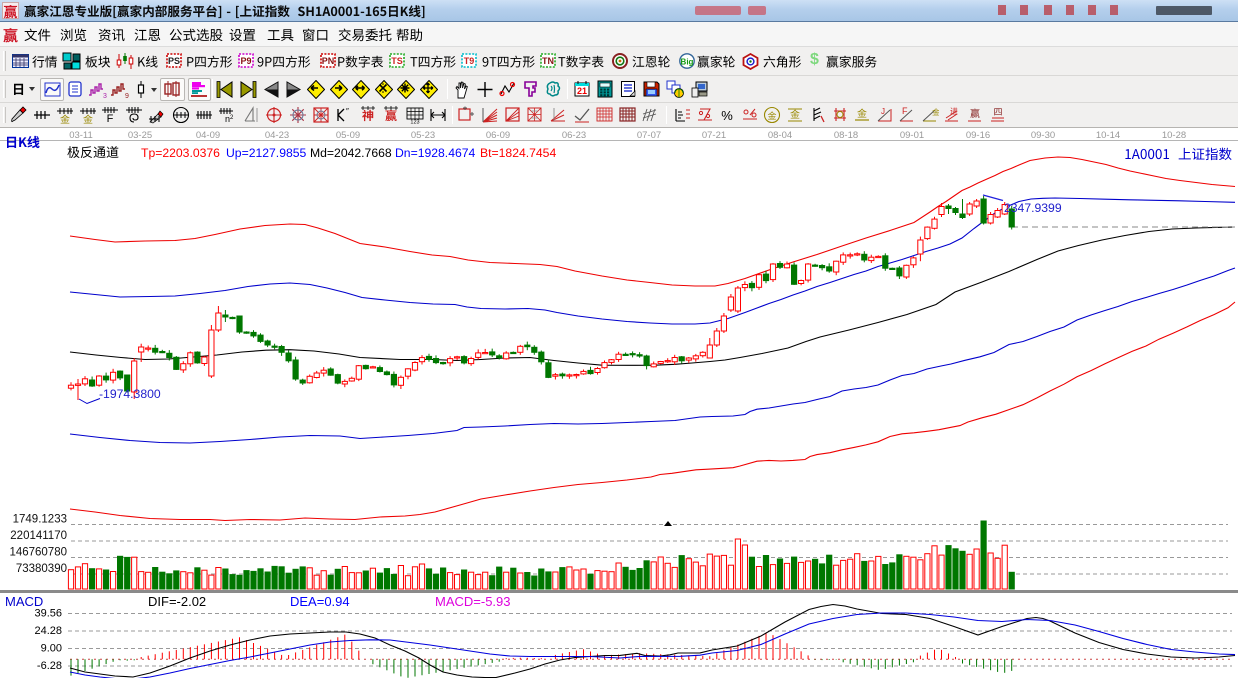 The width and height of the screenshot is (1238, 678). I want to click on svg-text: 146760780, so click(38, 553).